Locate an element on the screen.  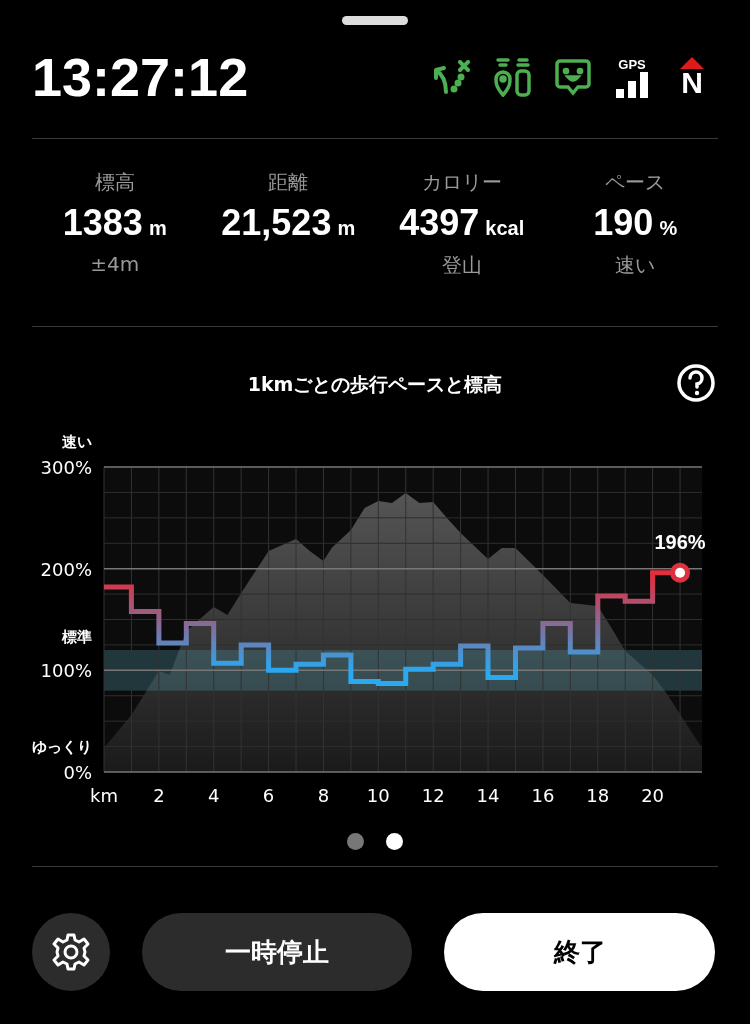
x-tick-label: 10 is located at coordinates (378, 795).